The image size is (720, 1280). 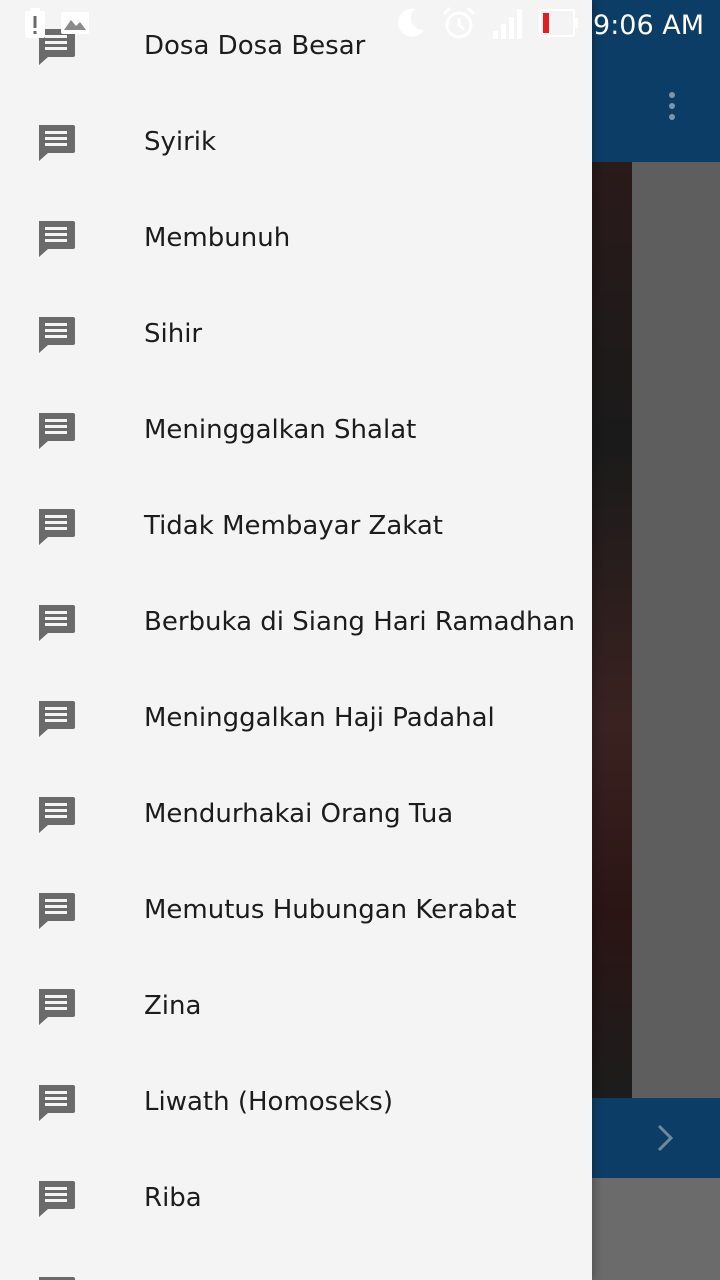 What do you see at coordinates (410, 25) in the screenshot?
I see `moon-icon` at bounding box center [410, 25].